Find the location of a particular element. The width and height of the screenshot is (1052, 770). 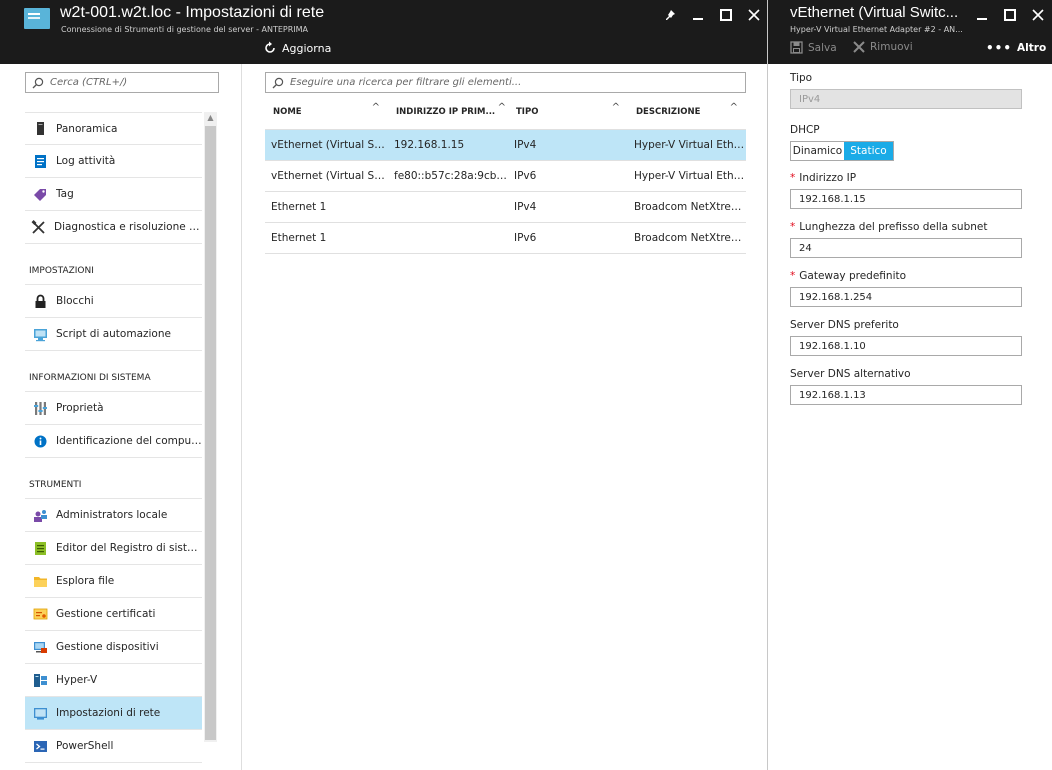

dns-alternate-field is located at coordinates (906, 395).